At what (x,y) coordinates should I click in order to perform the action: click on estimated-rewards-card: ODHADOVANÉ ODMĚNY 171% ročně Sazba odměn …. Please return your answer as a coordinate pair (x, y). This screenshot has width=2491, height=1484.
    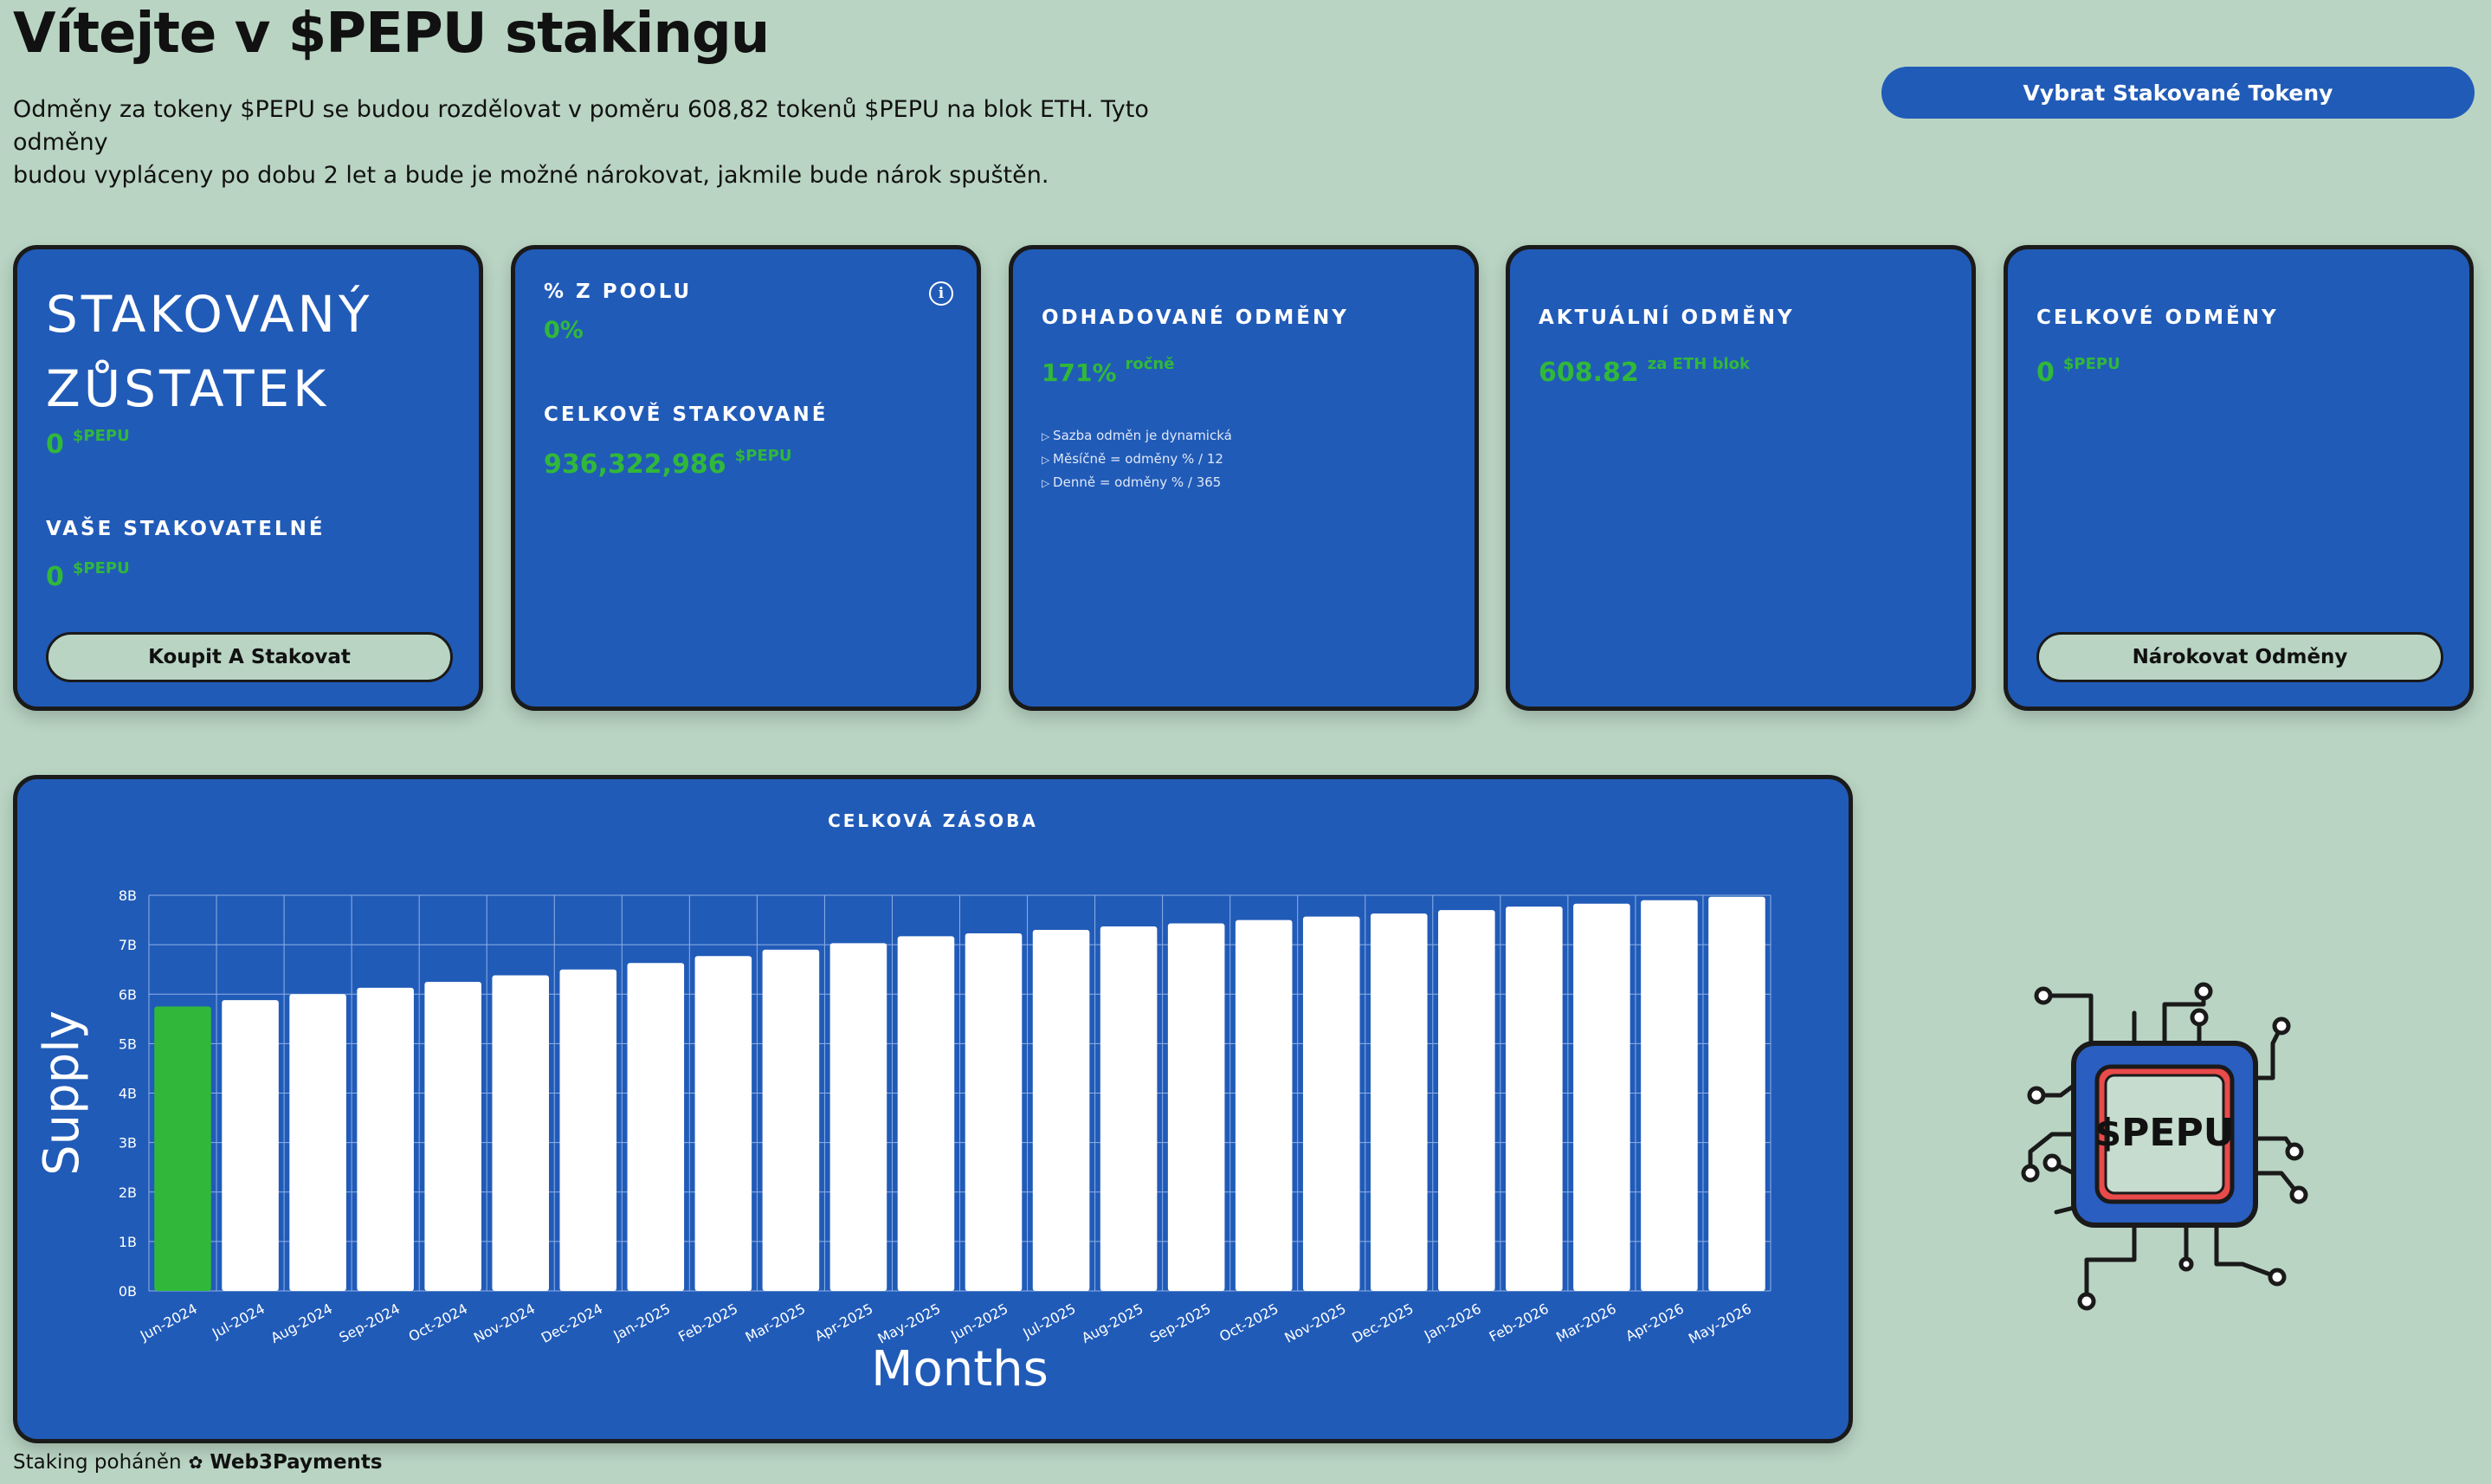
    Looking at the image, I should click on (1244, 478).